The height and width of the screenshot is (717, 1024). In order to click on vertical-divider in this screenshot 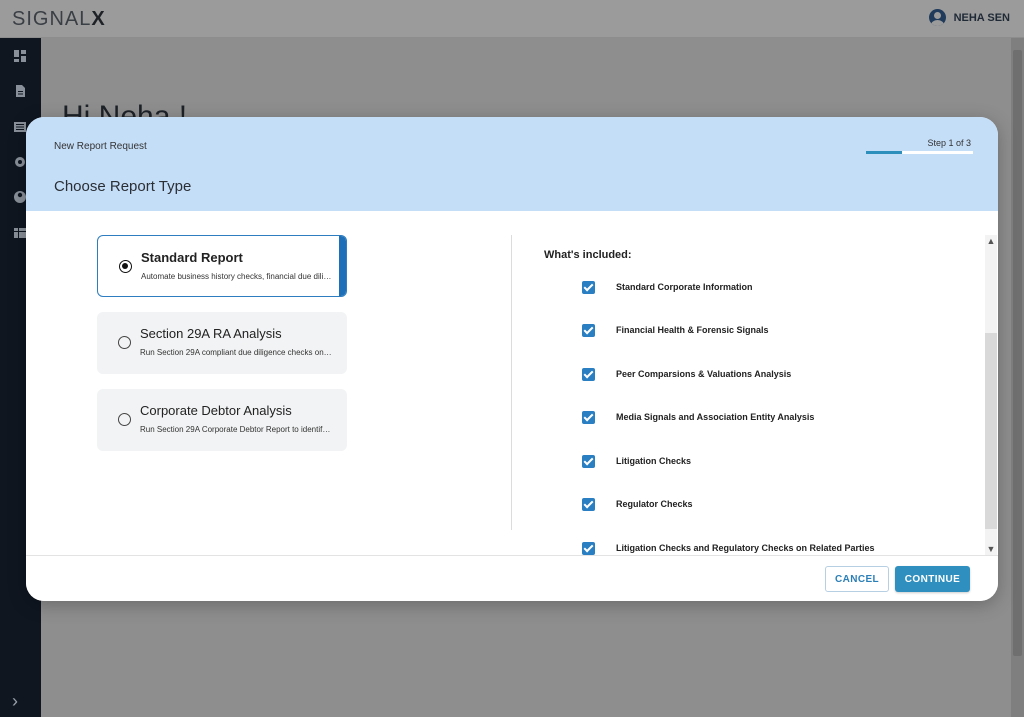, I will do `click(511, 382)`.